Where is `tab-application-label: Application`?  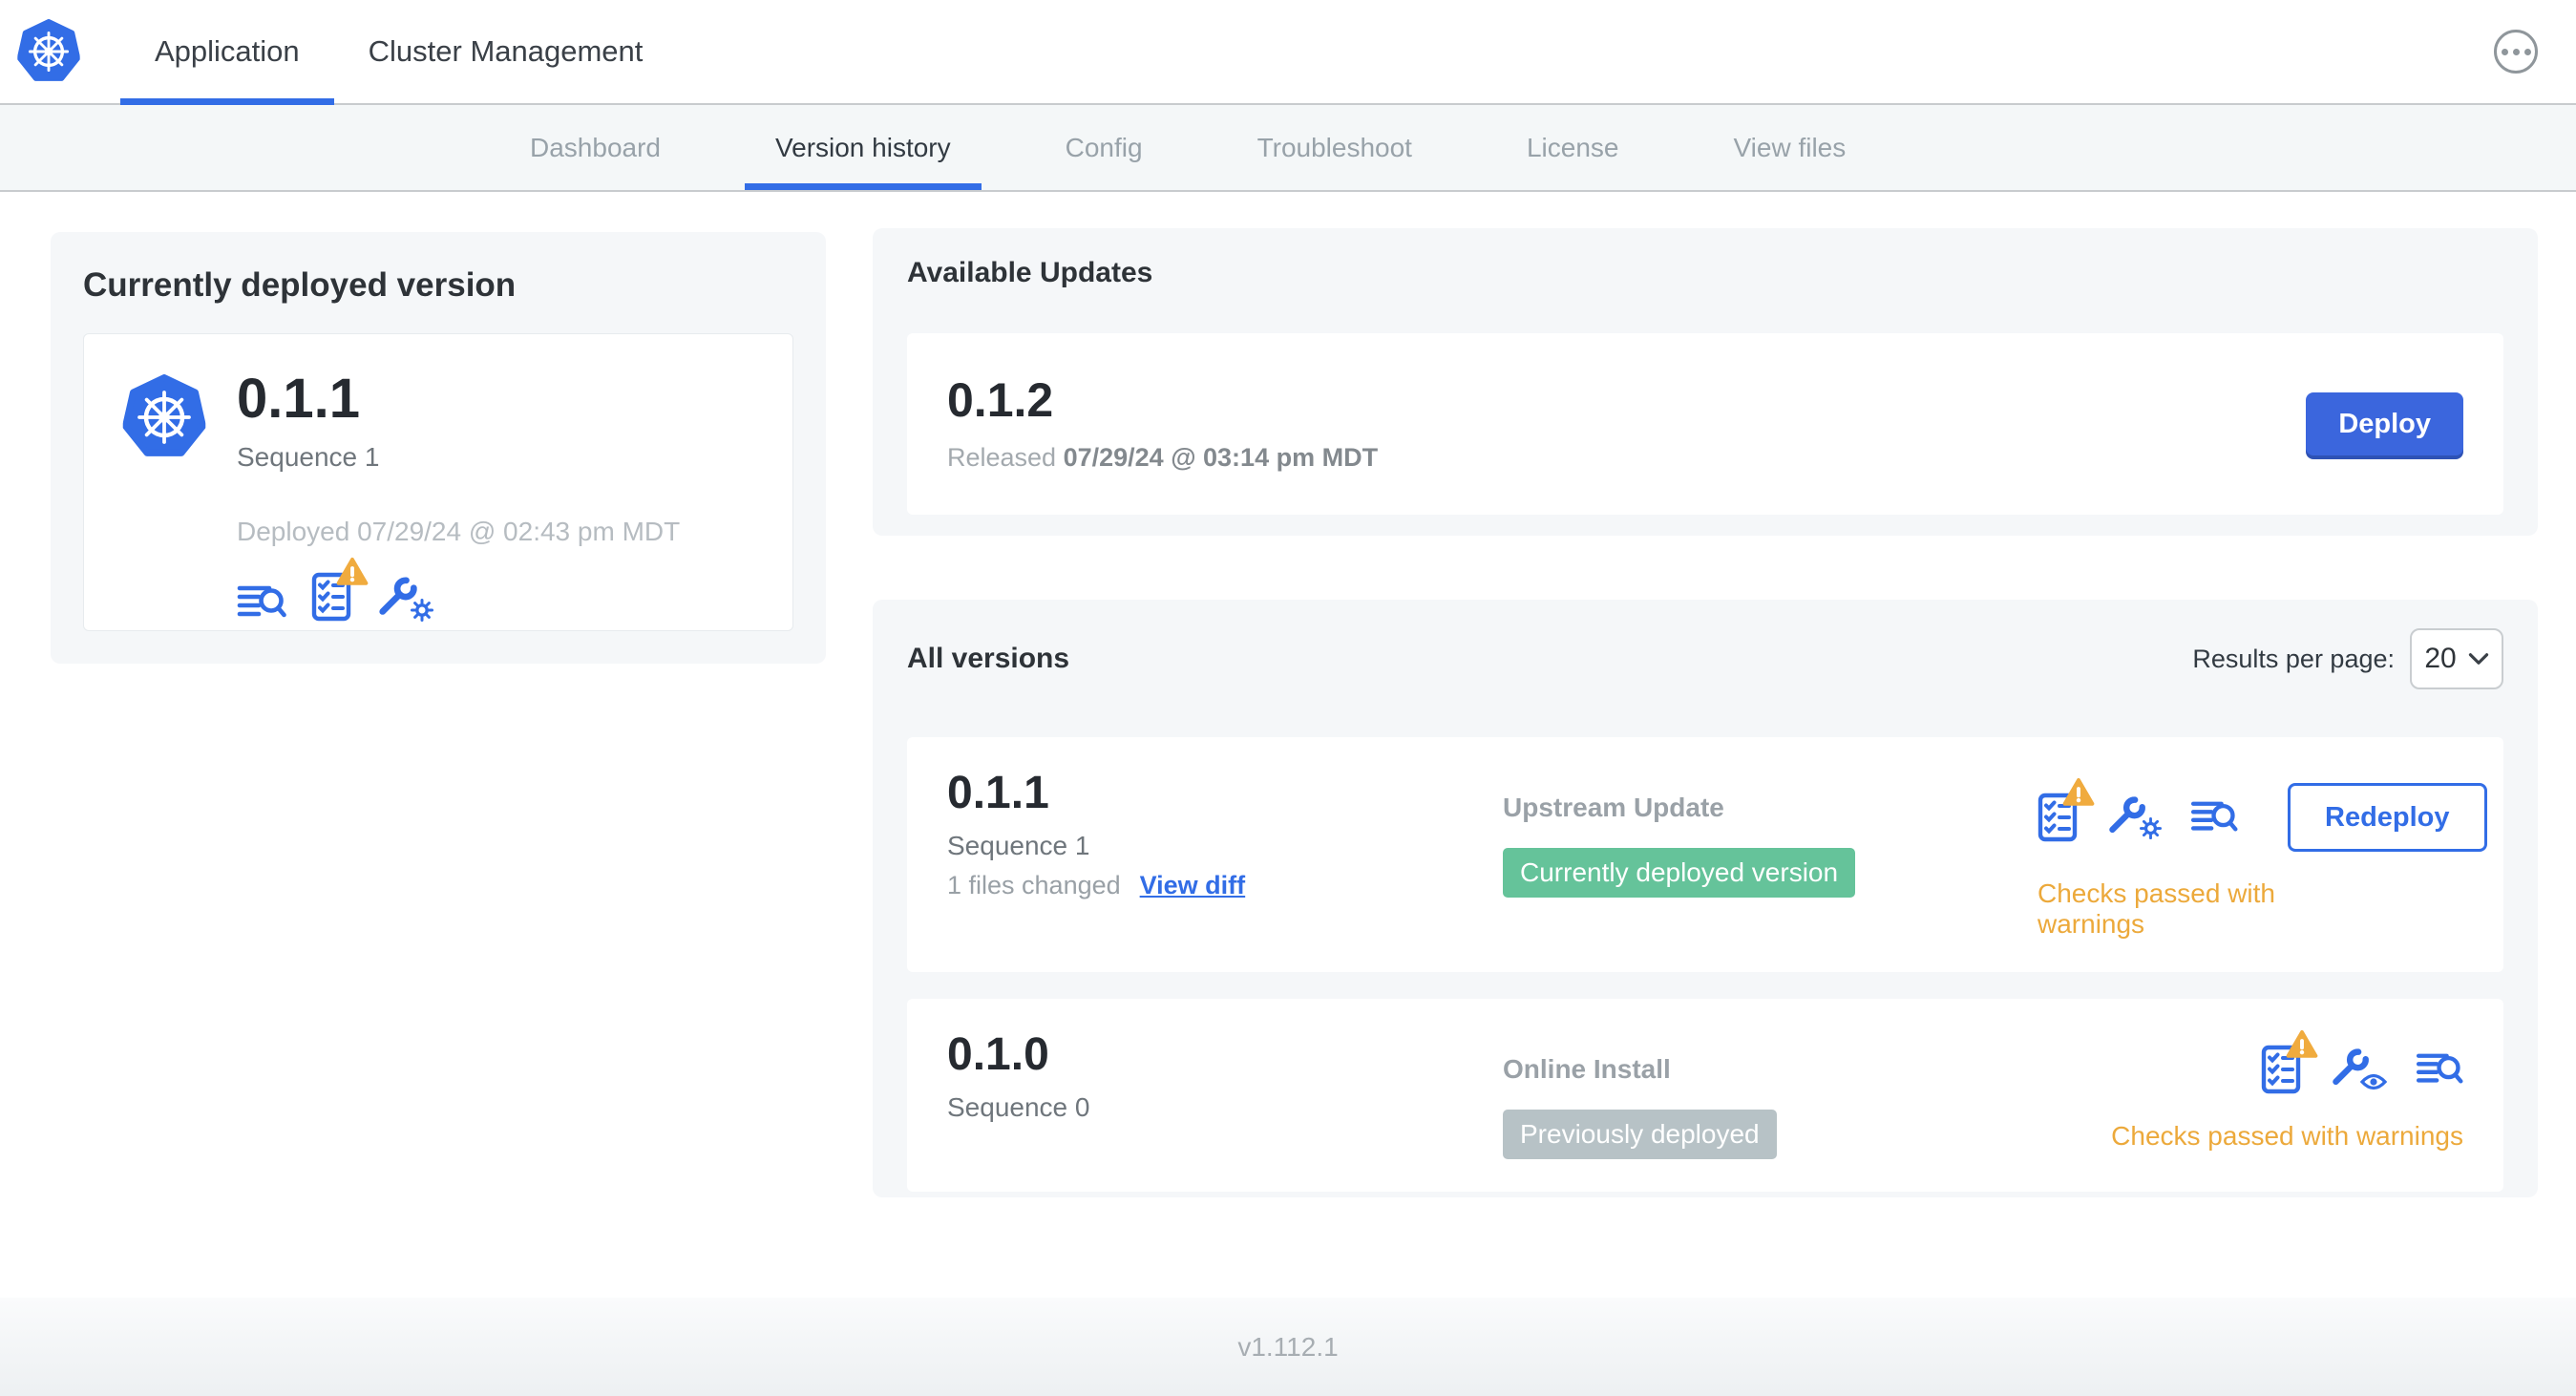 tab-application-label: Application is located at coordinates (227, 51).